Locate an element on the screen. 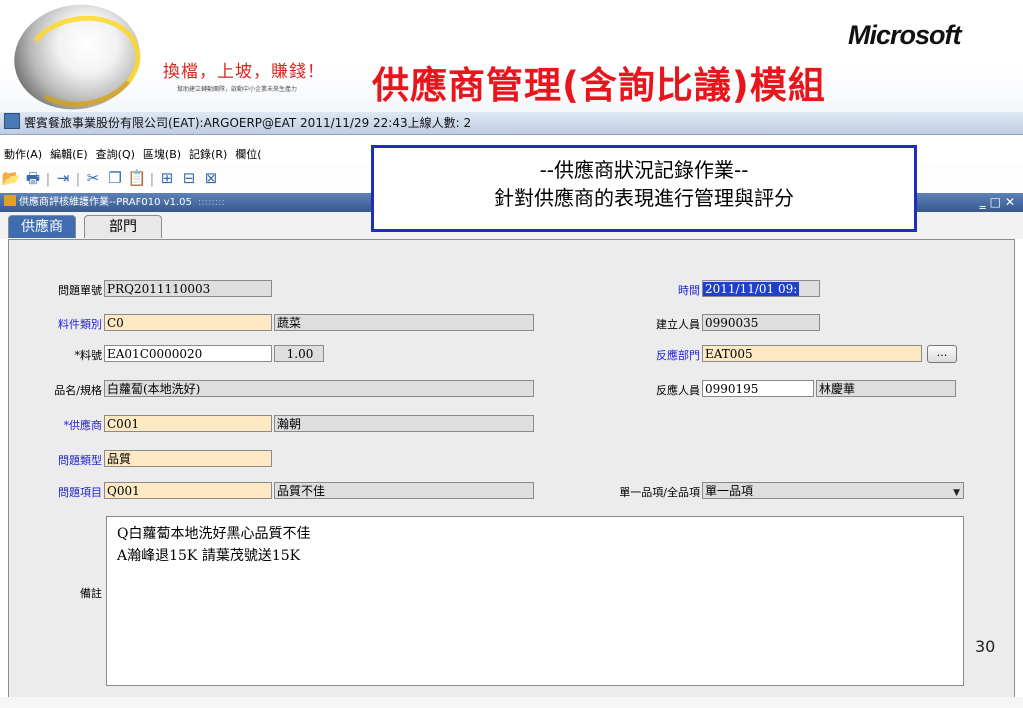  menu-record: 記錄(R) is located at coordinates (208, 154).